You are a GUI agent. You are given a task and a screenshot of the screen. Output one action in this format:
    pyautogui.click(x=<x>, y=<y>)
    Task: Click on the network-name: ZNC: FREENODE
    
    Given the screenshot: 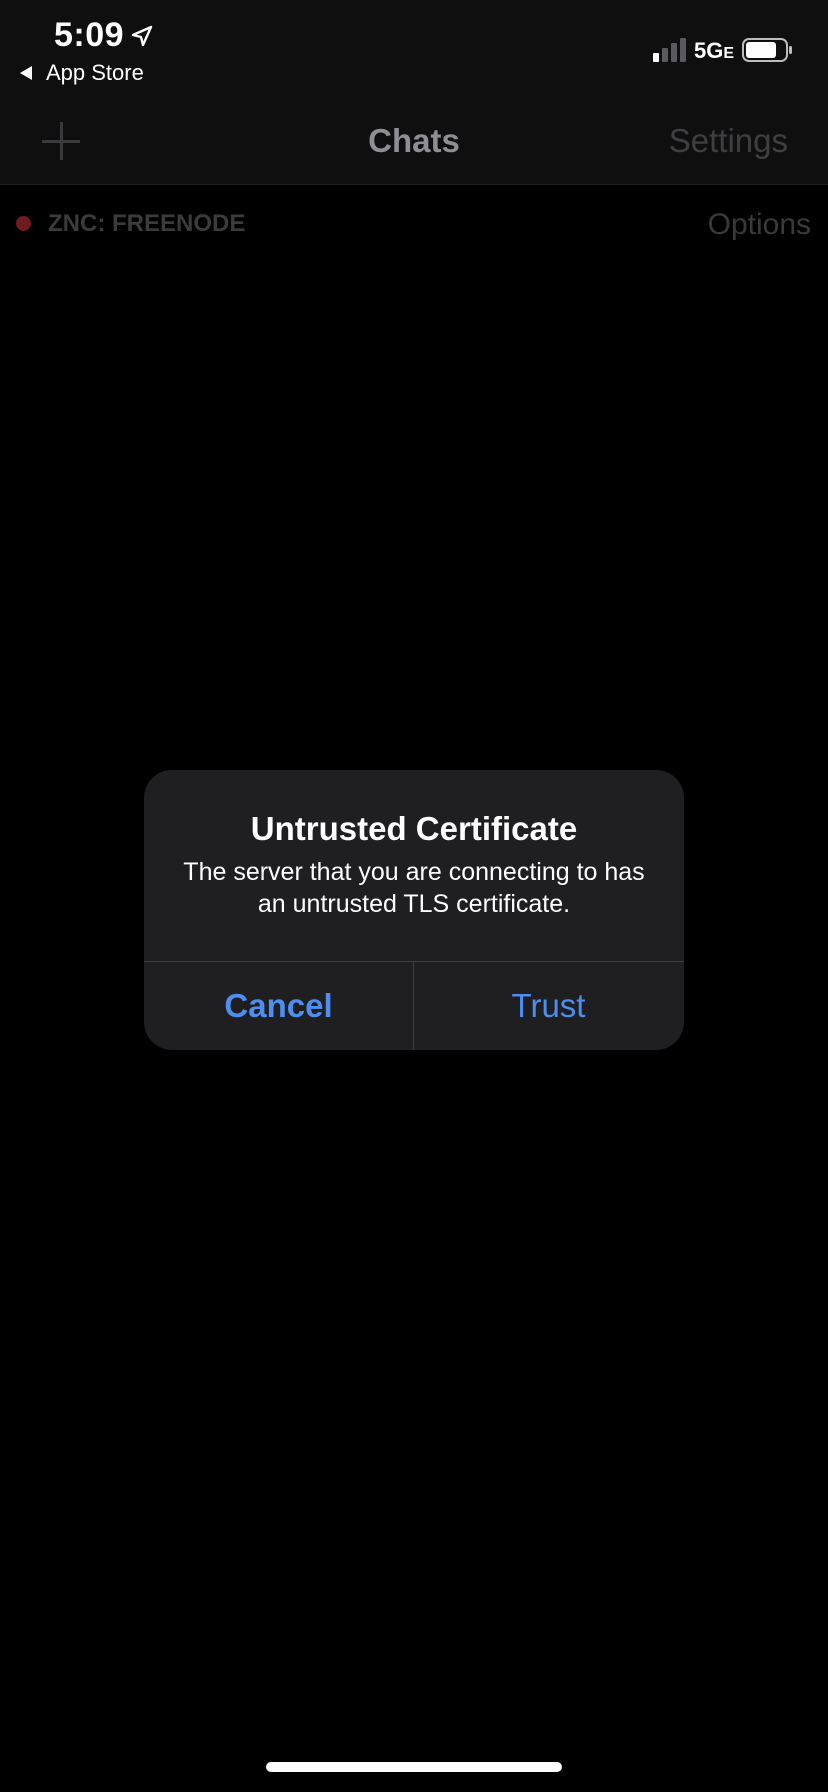 What is the action you would take?
    pyautogui.click(x=147, y=223)
    